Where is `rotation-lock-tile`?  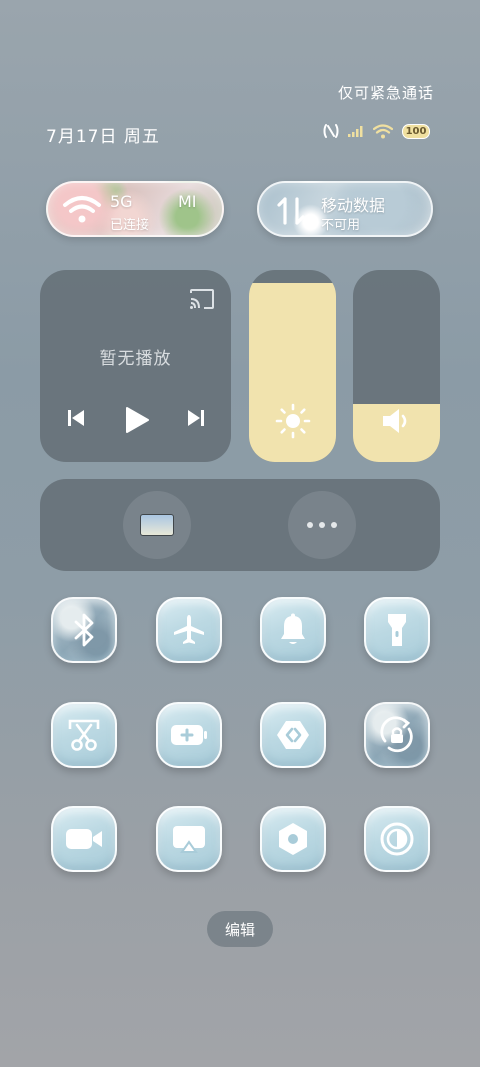 rotation-lock-tile is located at coordinates (397, 735).